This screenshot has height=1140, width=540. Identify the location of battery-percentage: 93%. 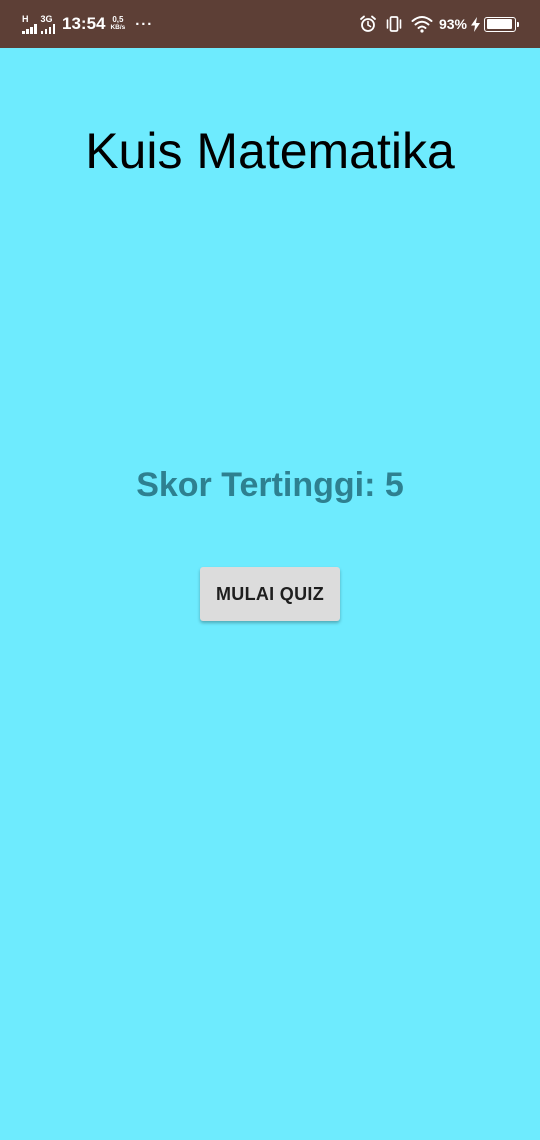
(452, 24).